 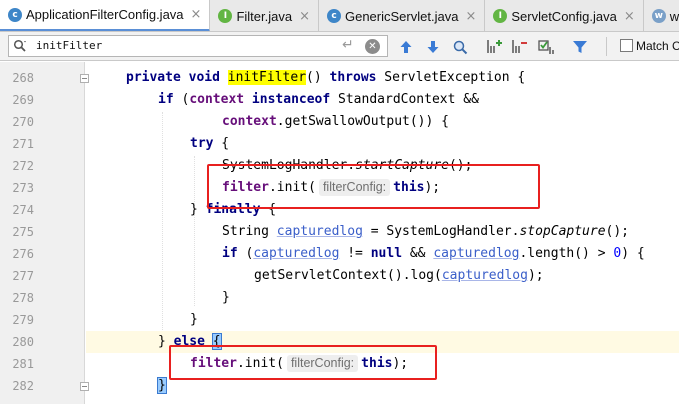 I want to click on line-number: 273, so click(x=23, y=188).